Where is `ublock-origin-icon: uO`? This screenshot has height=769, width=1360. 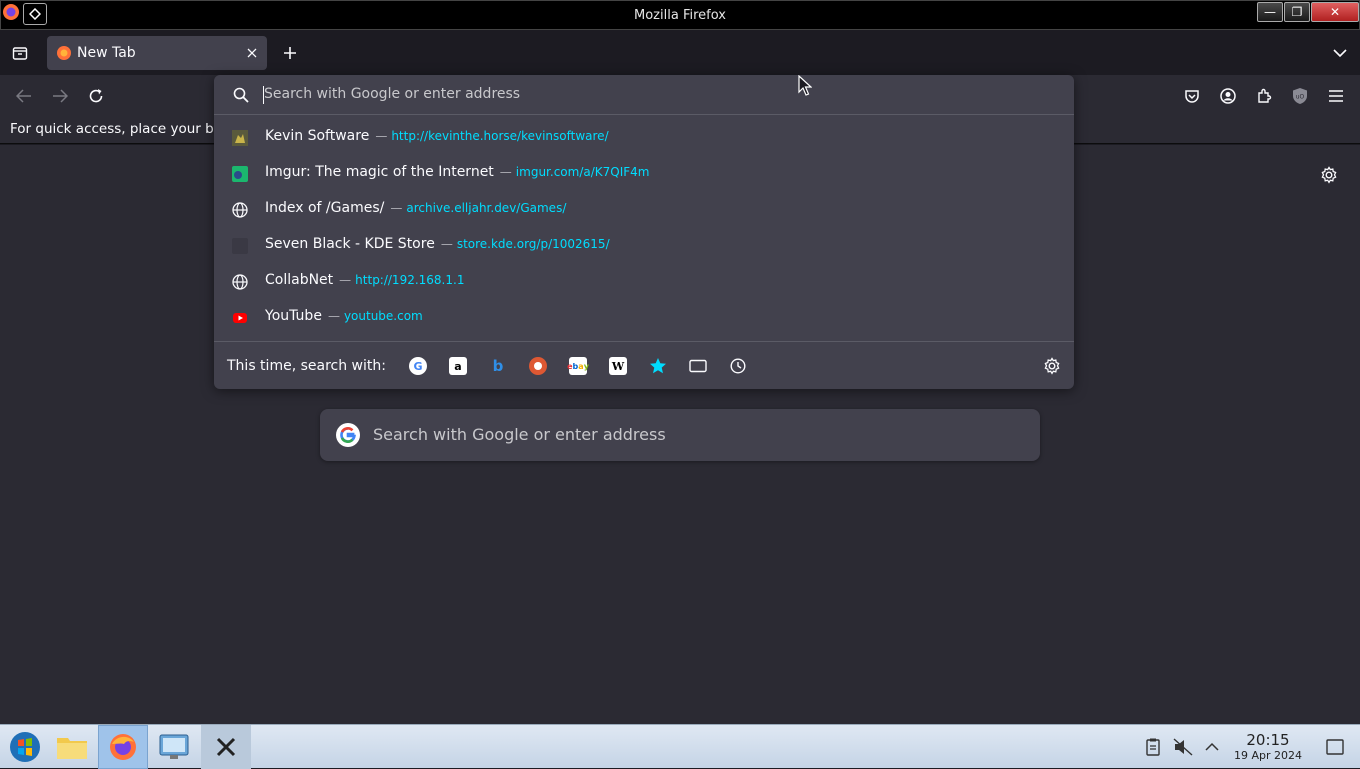
ublock-origin-icon: uO is located at coordinates (1300, 96).